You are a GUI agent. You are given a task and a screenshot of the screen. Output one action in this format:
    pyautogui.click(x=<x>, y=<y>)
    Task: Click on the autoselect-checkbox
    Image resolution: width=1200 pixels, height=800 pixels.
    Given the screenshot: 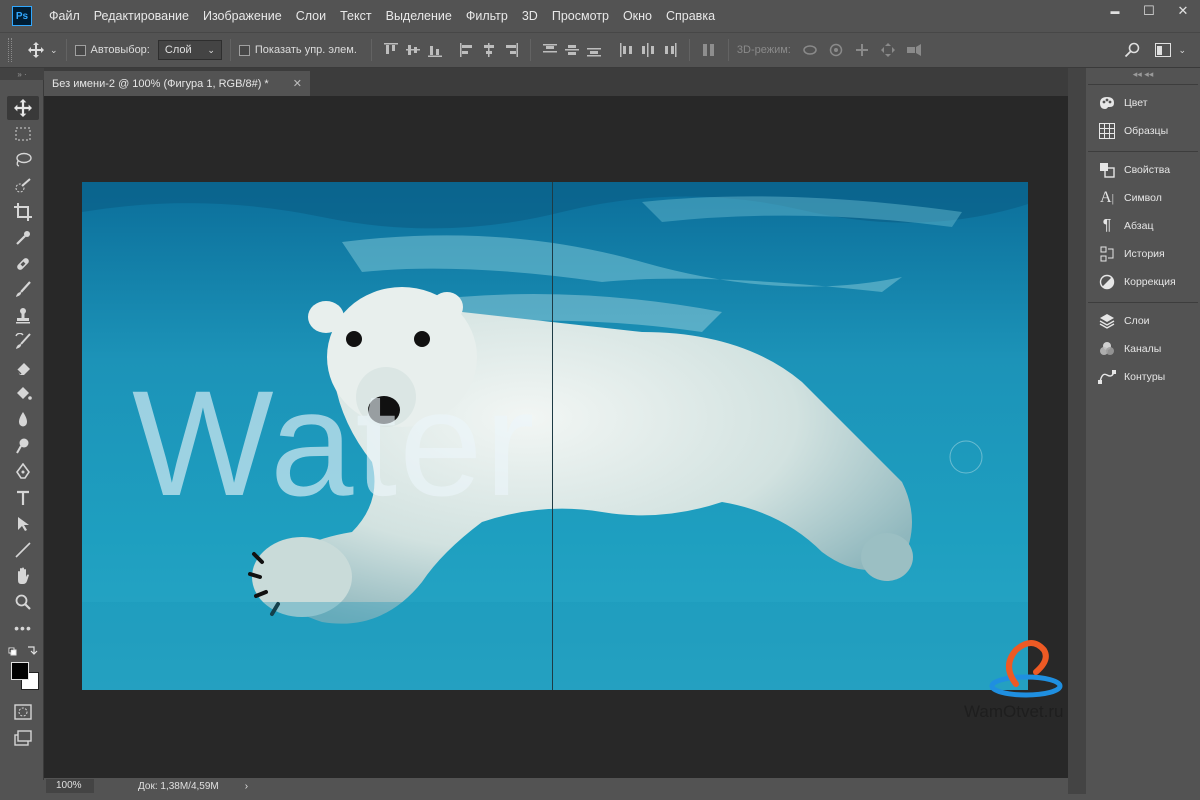 What is the action you would take?
    pyautogui.click(x=80, y=50)
    